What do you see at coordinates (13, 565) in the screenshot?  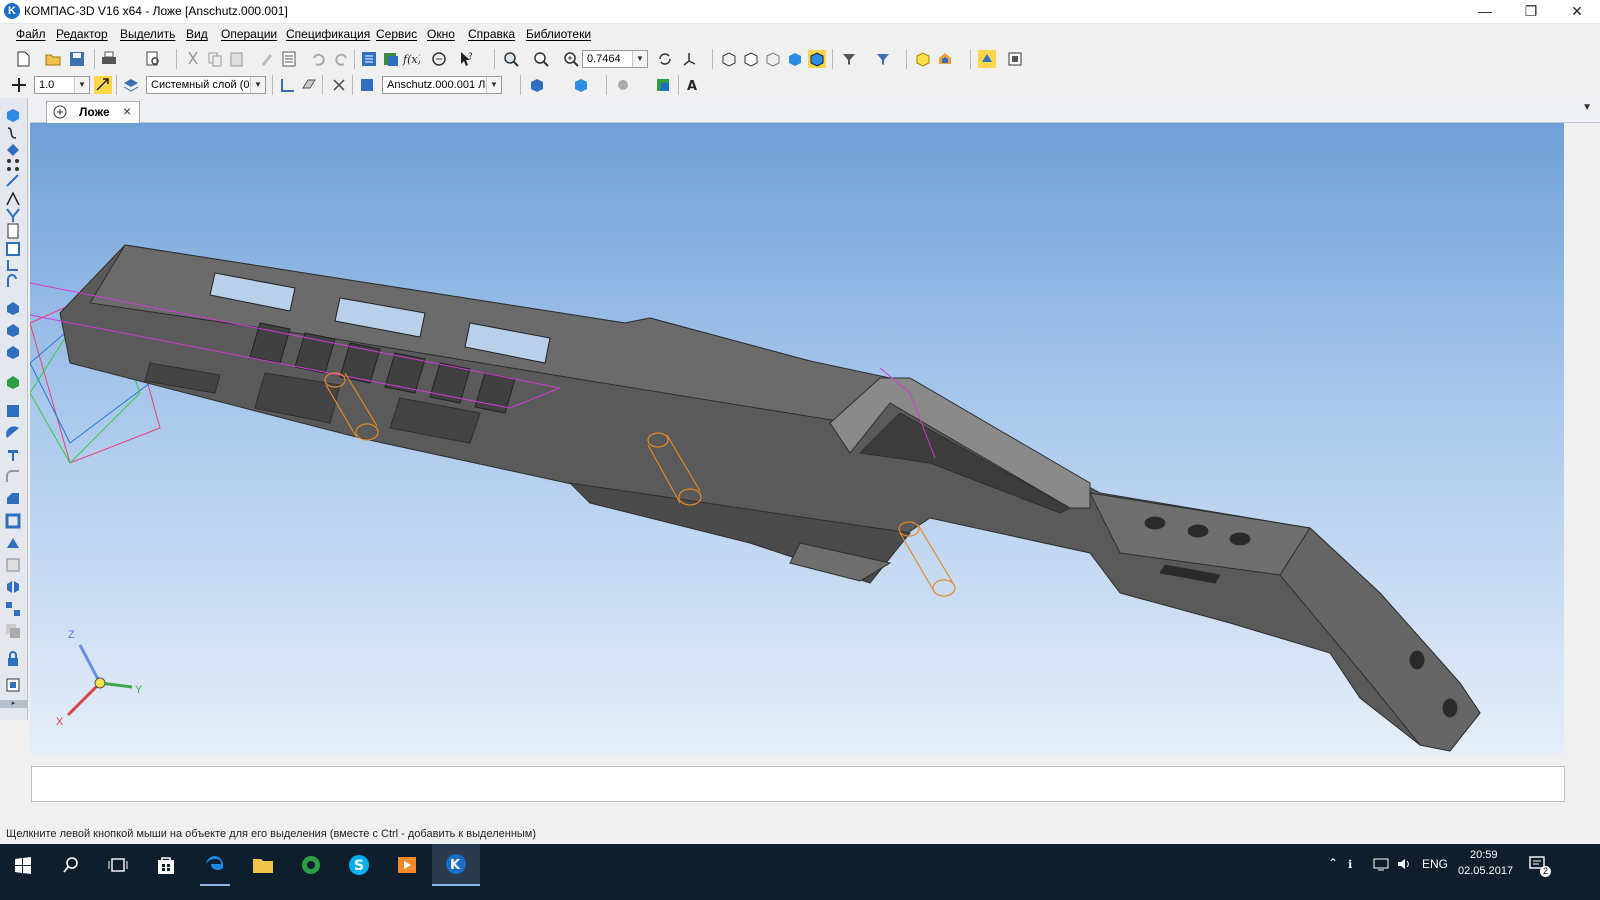 I see `draft-icon` at bounding box center [13, 565].